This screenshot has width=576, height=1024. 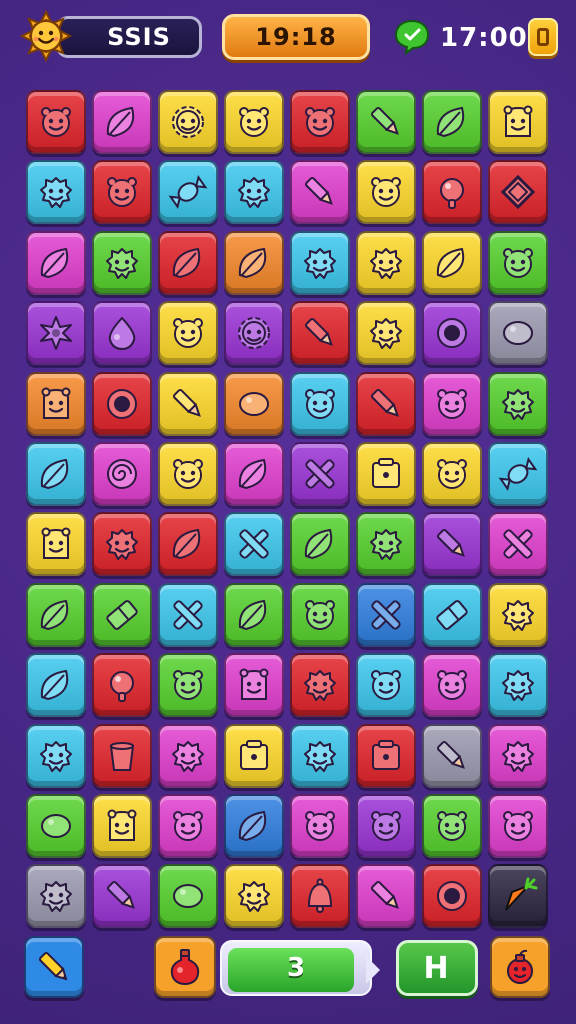 What do you see at coordinates (46, 36) in the screenshot?
I see `sun-face-icon` at bounding box center [46, 36].